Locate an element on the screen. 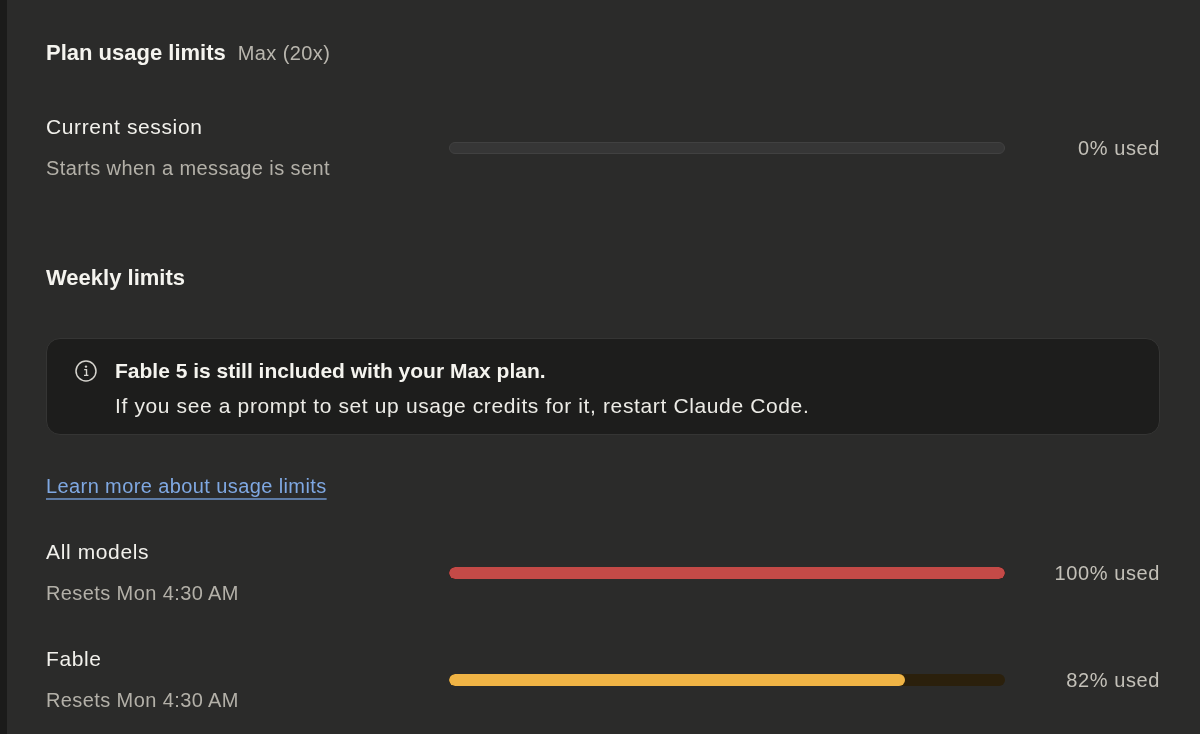 This screenshot has width=1200, height=734. section-title: Plan usage limits is located at coordinates (136, 53).